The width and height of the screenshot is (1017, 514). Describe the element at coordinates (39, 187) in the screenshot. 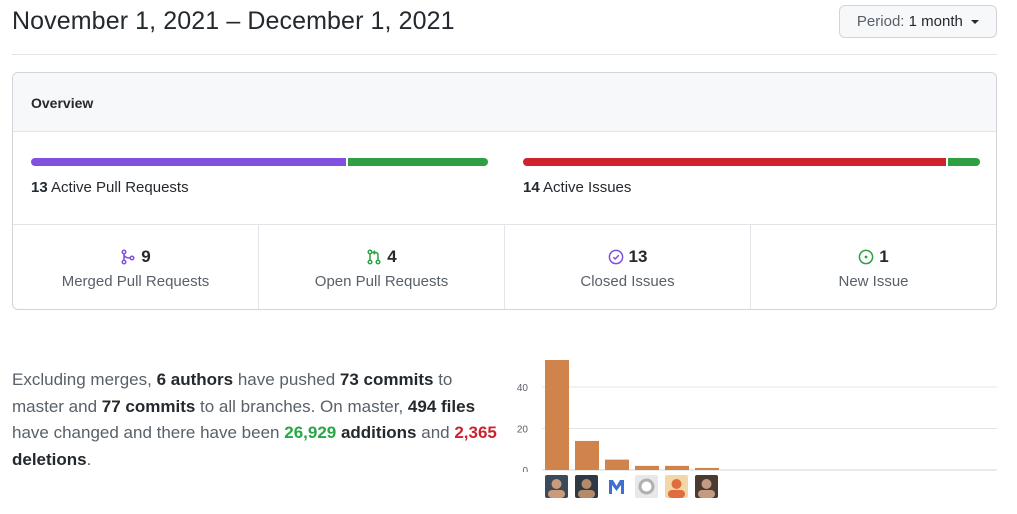

I see `active-pull-requests-count: 13` at that location.